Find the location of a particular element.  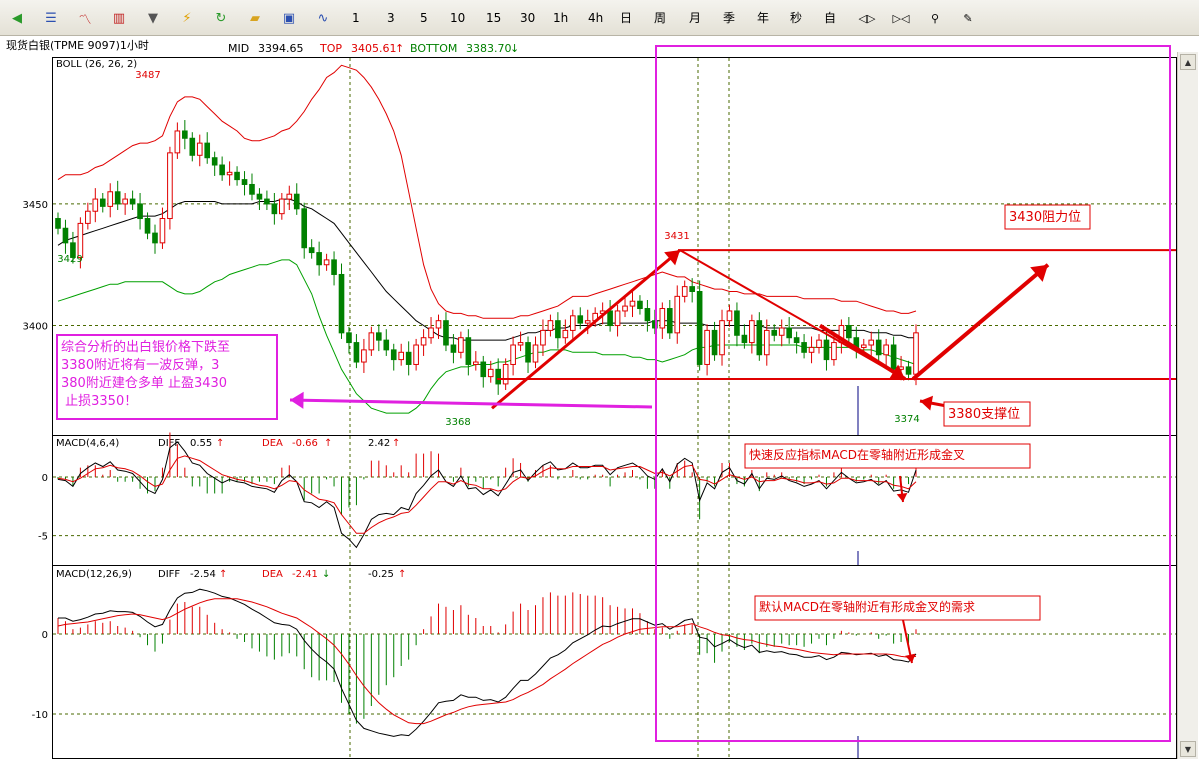

scroll-up-icon: ▲ is located at coordinates (1188, 62).